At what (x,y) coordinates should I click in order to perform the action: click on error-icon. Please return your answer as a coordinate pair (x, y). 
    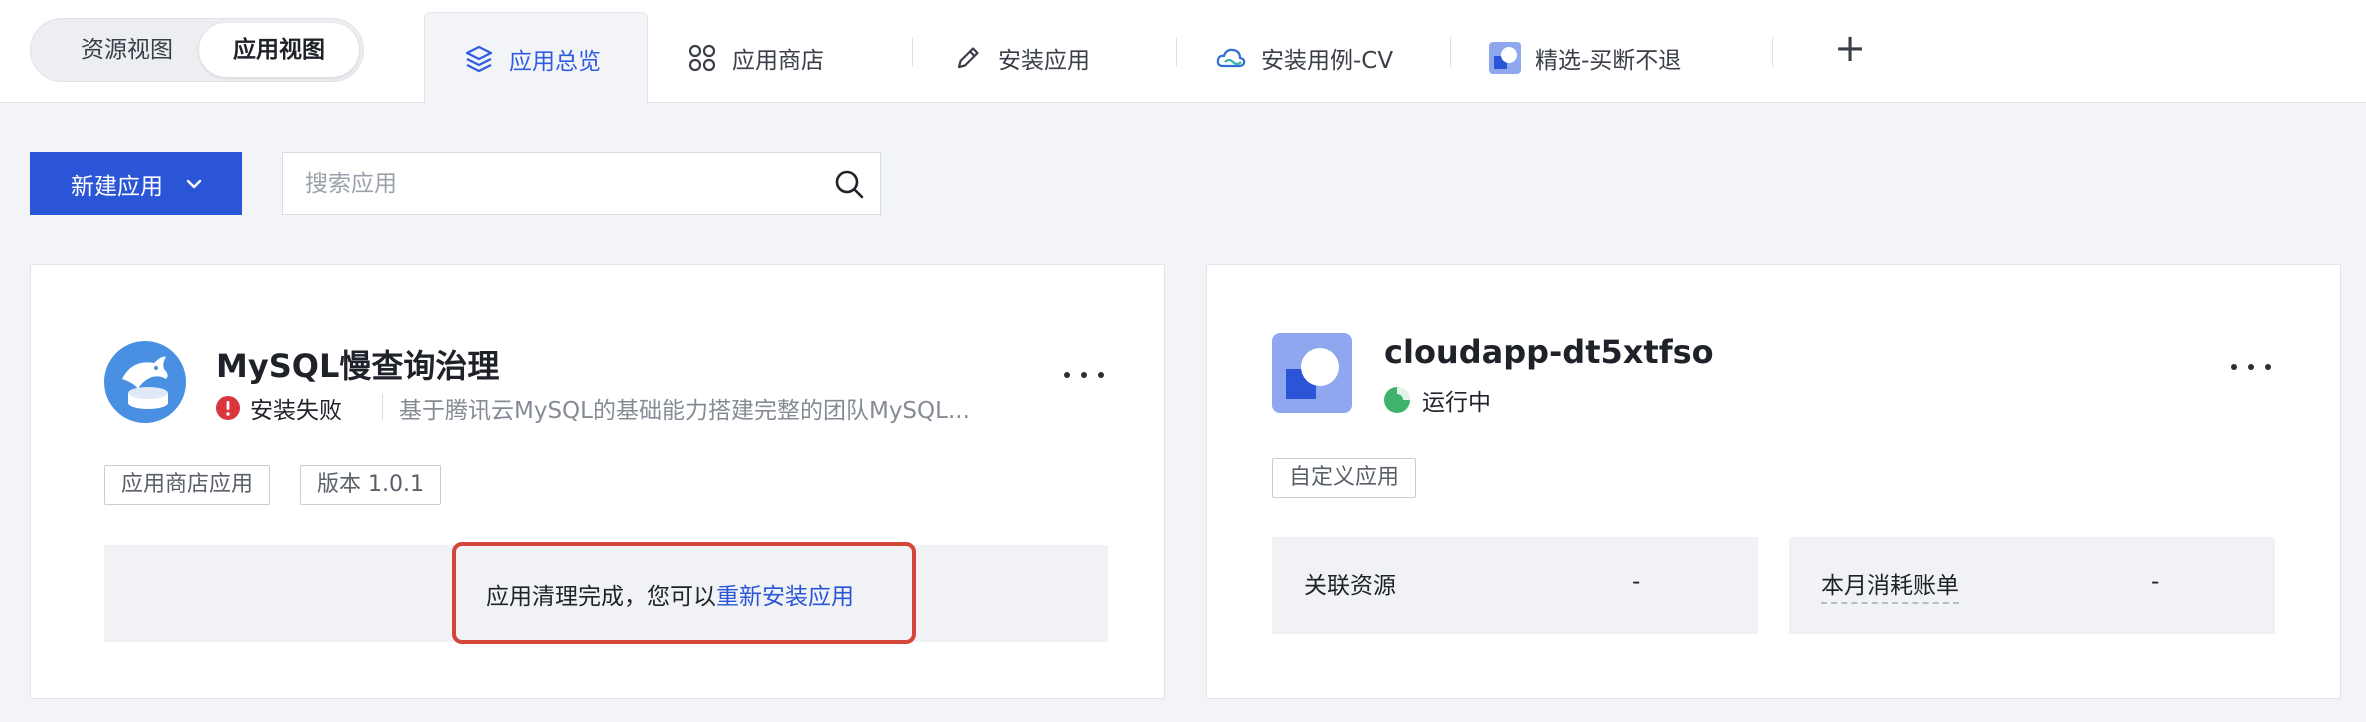
    Looking at the image, I should click on (228, 408).